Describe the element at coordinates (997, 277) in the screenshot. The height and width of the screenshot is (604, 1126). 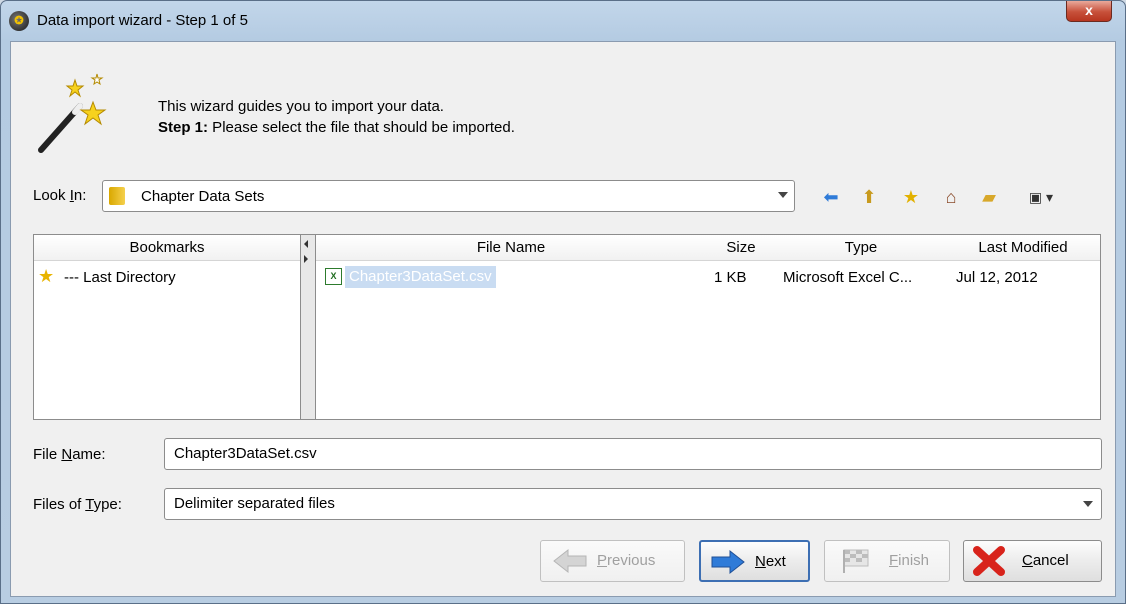
I see `modified-cell: Jul 12, 2012` at that location.